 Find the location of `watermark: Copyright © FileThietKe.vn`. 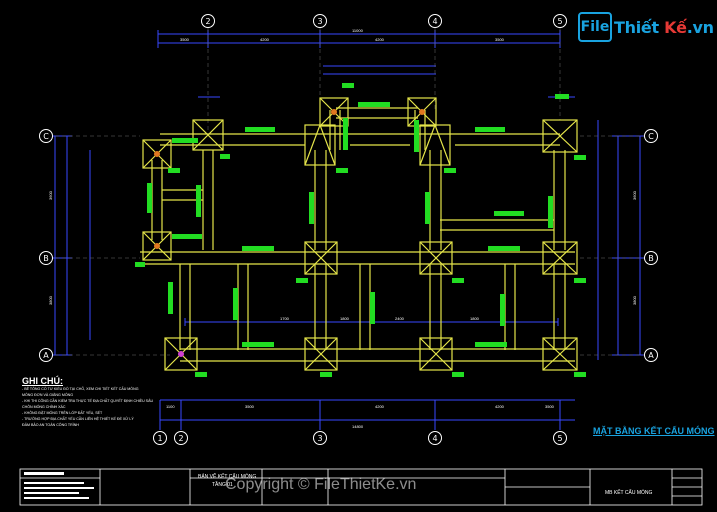

watermark: Copyright © FileThietKe.vn is located at coordinates (321, 484).